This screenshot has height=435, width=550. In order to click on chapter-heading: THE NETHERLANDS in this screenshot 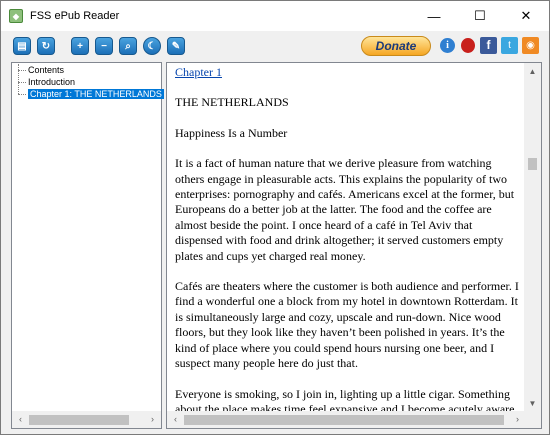, I will do `click(232, 102)`.